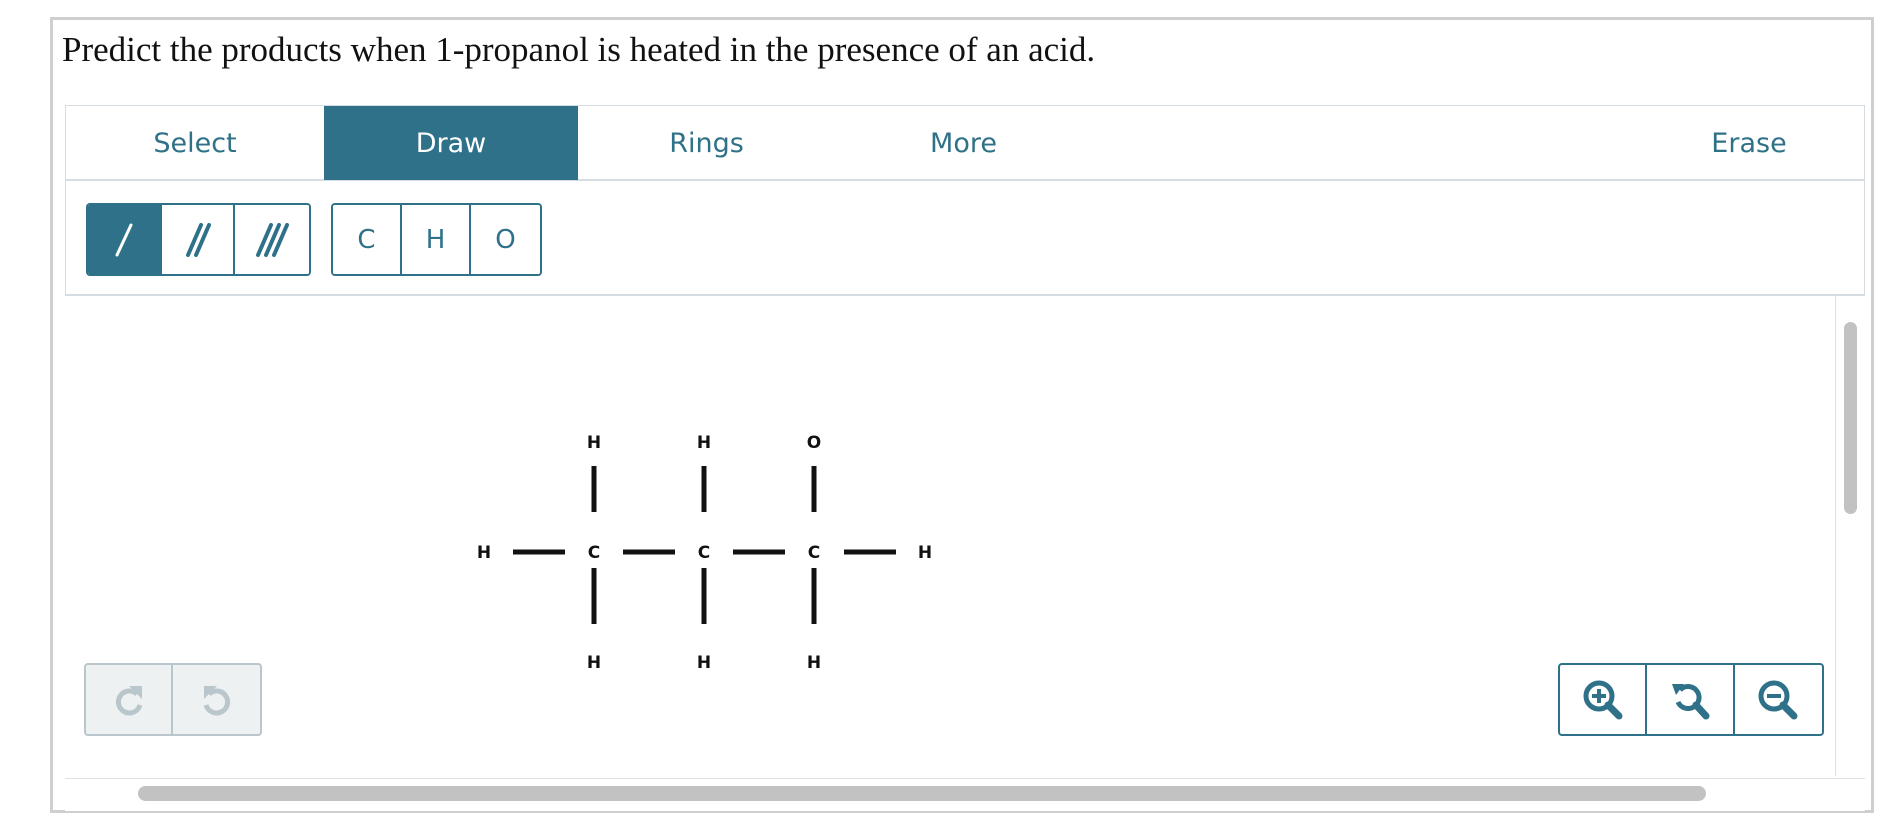 Image resolution: width=1886 pixels, height=816 pixels. What do you see at coordinates (704, 663) in the screenshot?
I see `atom-h-bottom-2: H` at bounding box center [704, 663].